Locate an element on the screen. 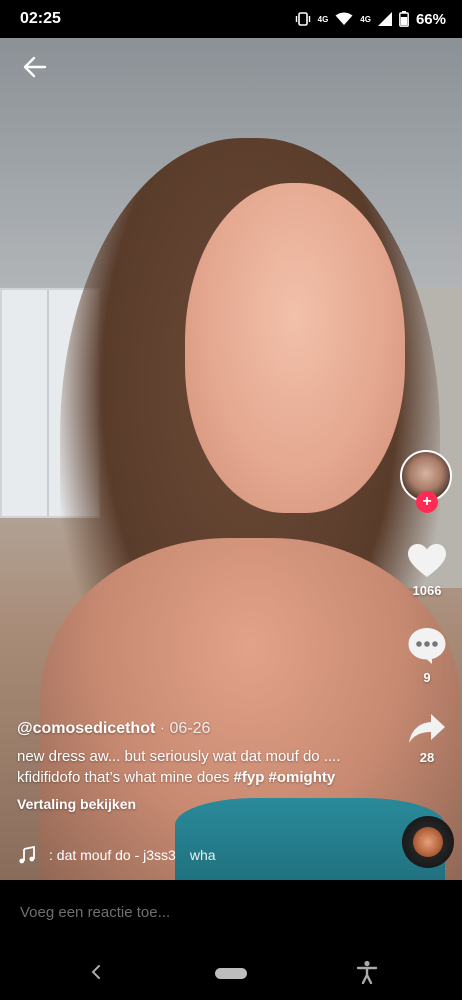  author-handle: @comosedicethot is located at coordinates (86, 728).